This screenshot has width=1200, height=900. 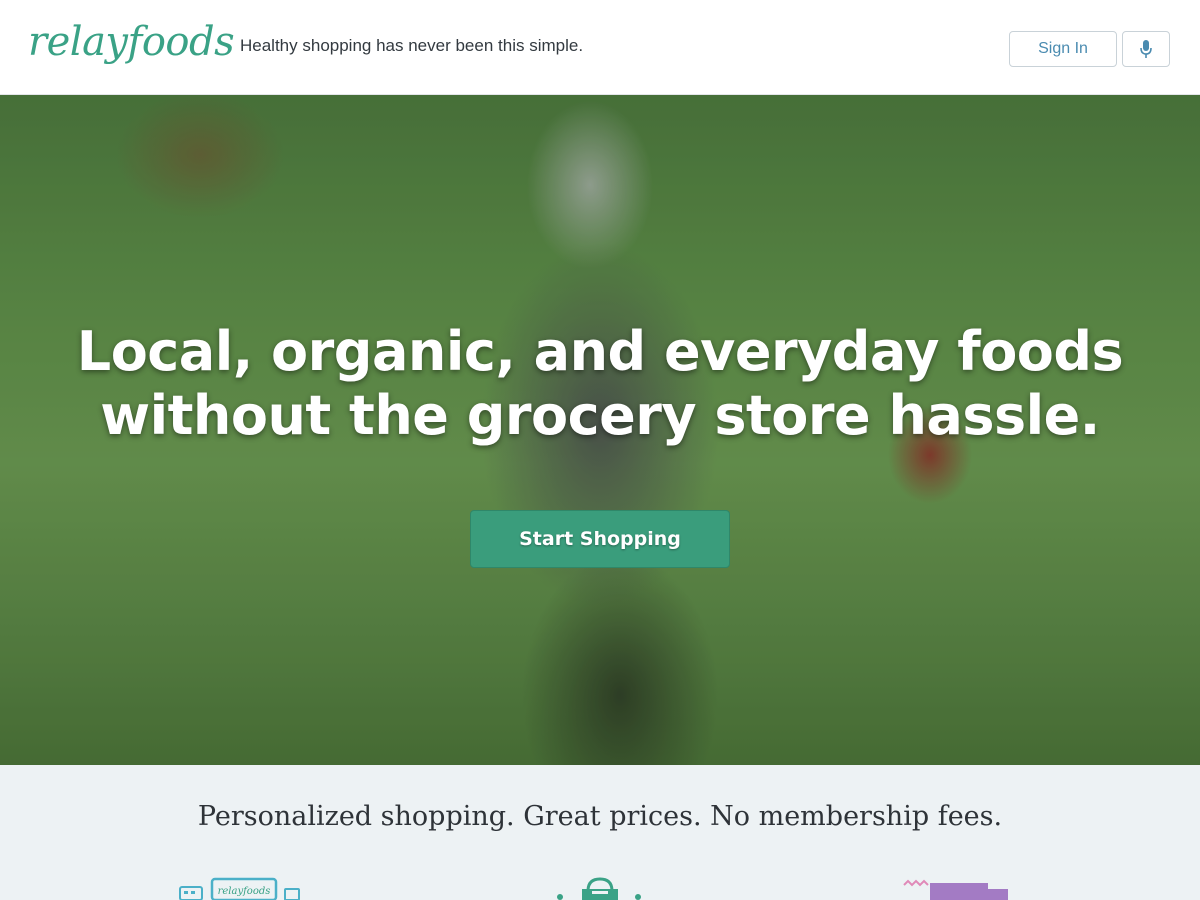 I want to click on voice-search-button, so click(x=1146, y=49).